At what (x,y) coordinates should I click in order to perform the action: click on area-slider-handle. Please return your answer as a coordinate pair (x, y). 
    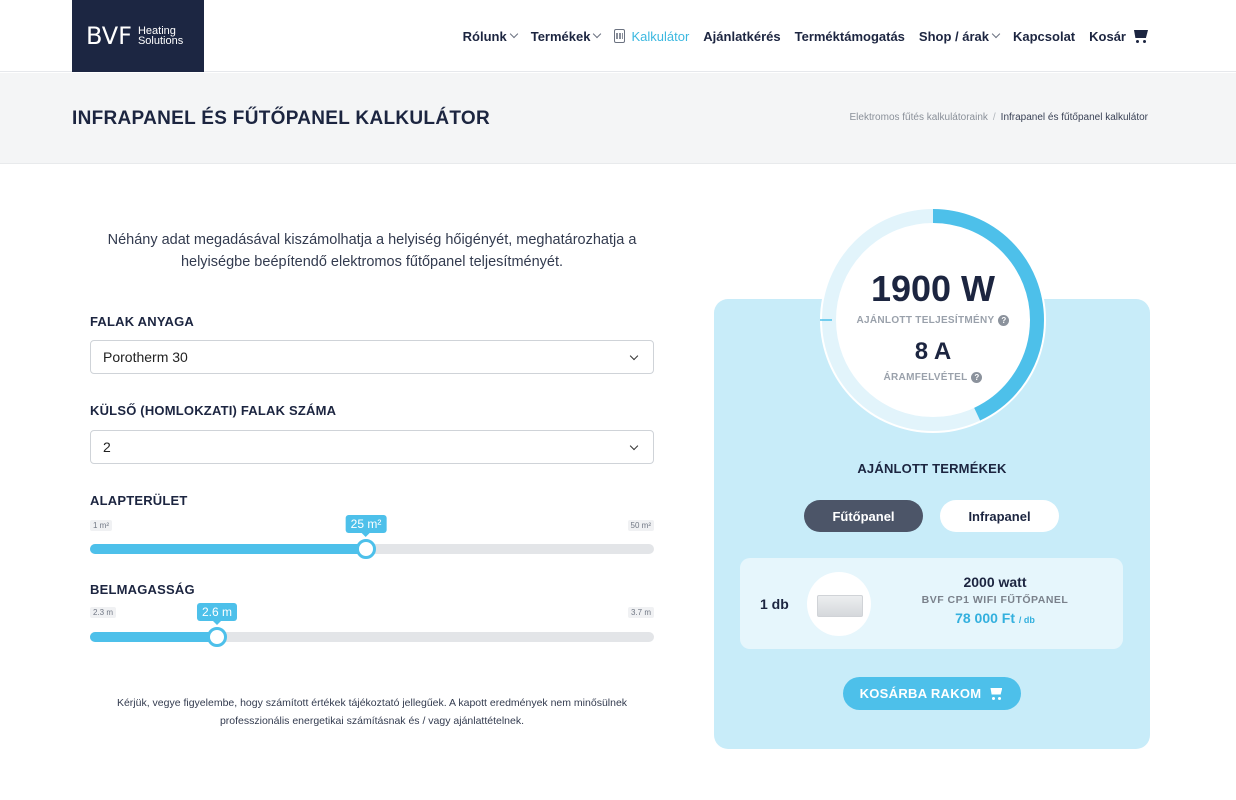
    Looking at the image, I should click on (366, 549).